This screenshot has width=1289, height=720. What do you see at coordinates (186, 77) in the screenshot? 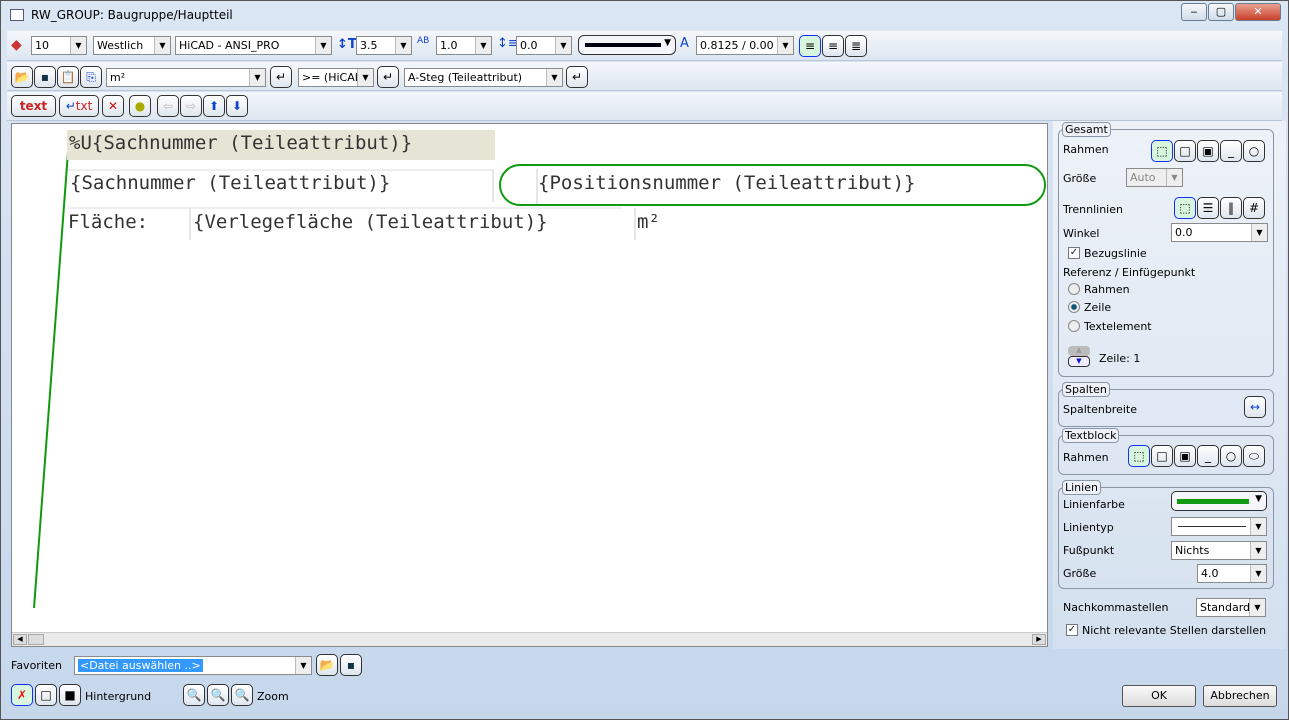
I see `unit-select: m² ▼` at bounding box center [186, 77].